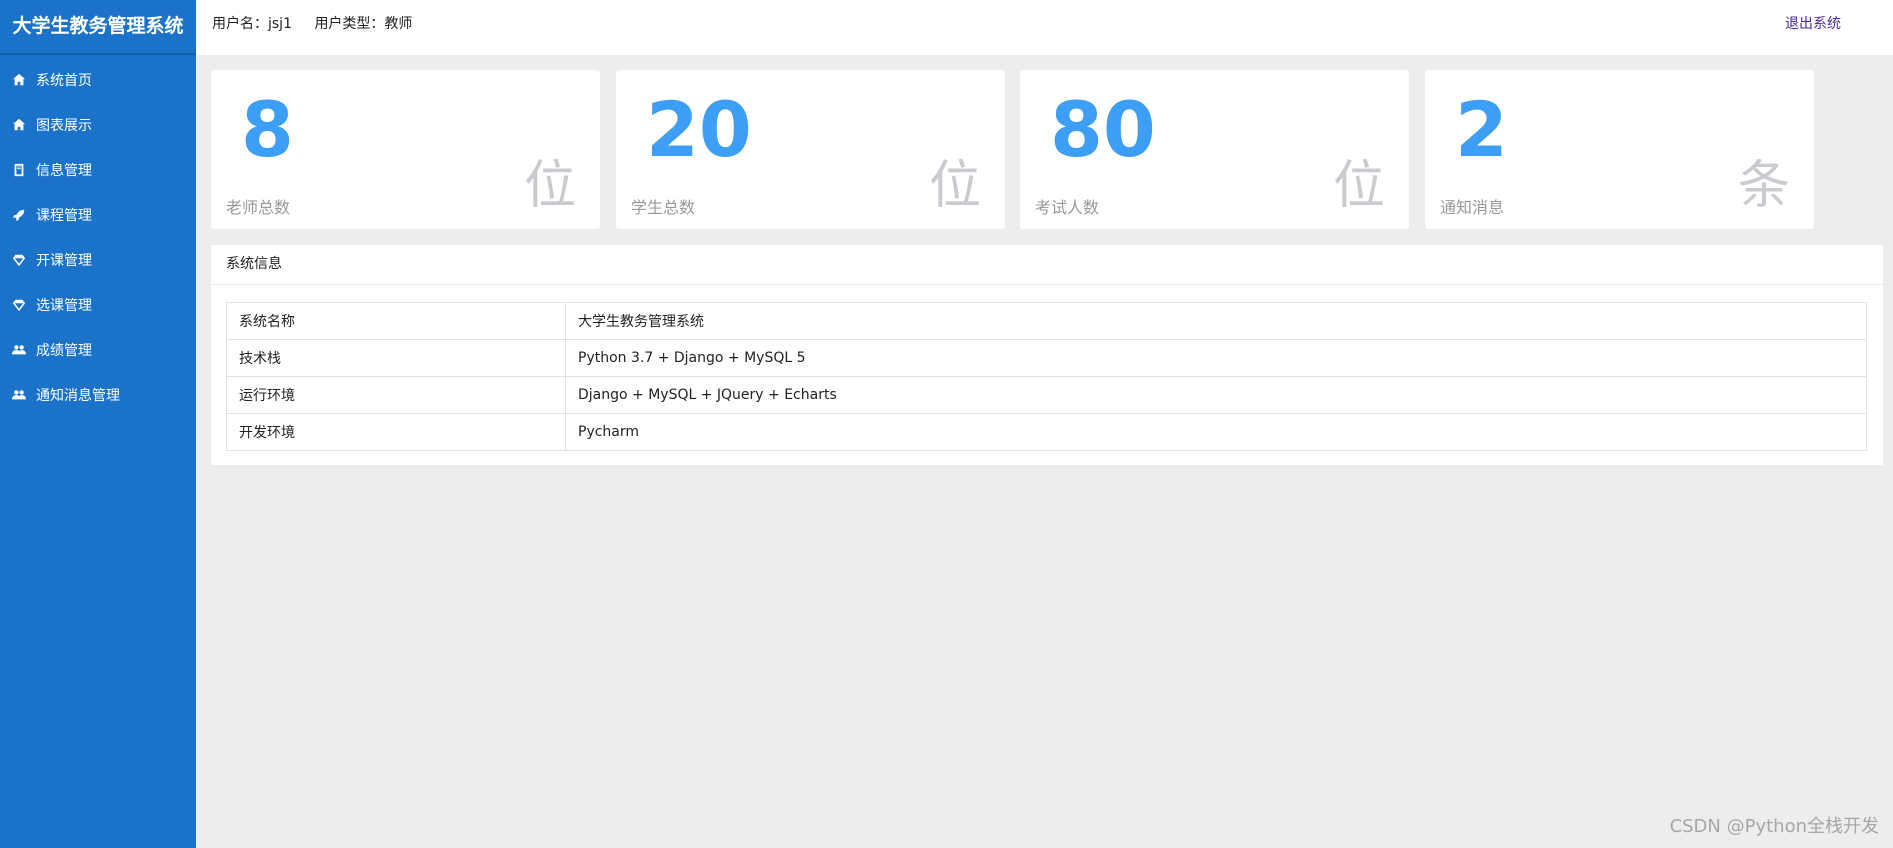  I want to click on table-row: 运行环境 Django + MySQL + JQuery + Echarts, so click(1046, 395).